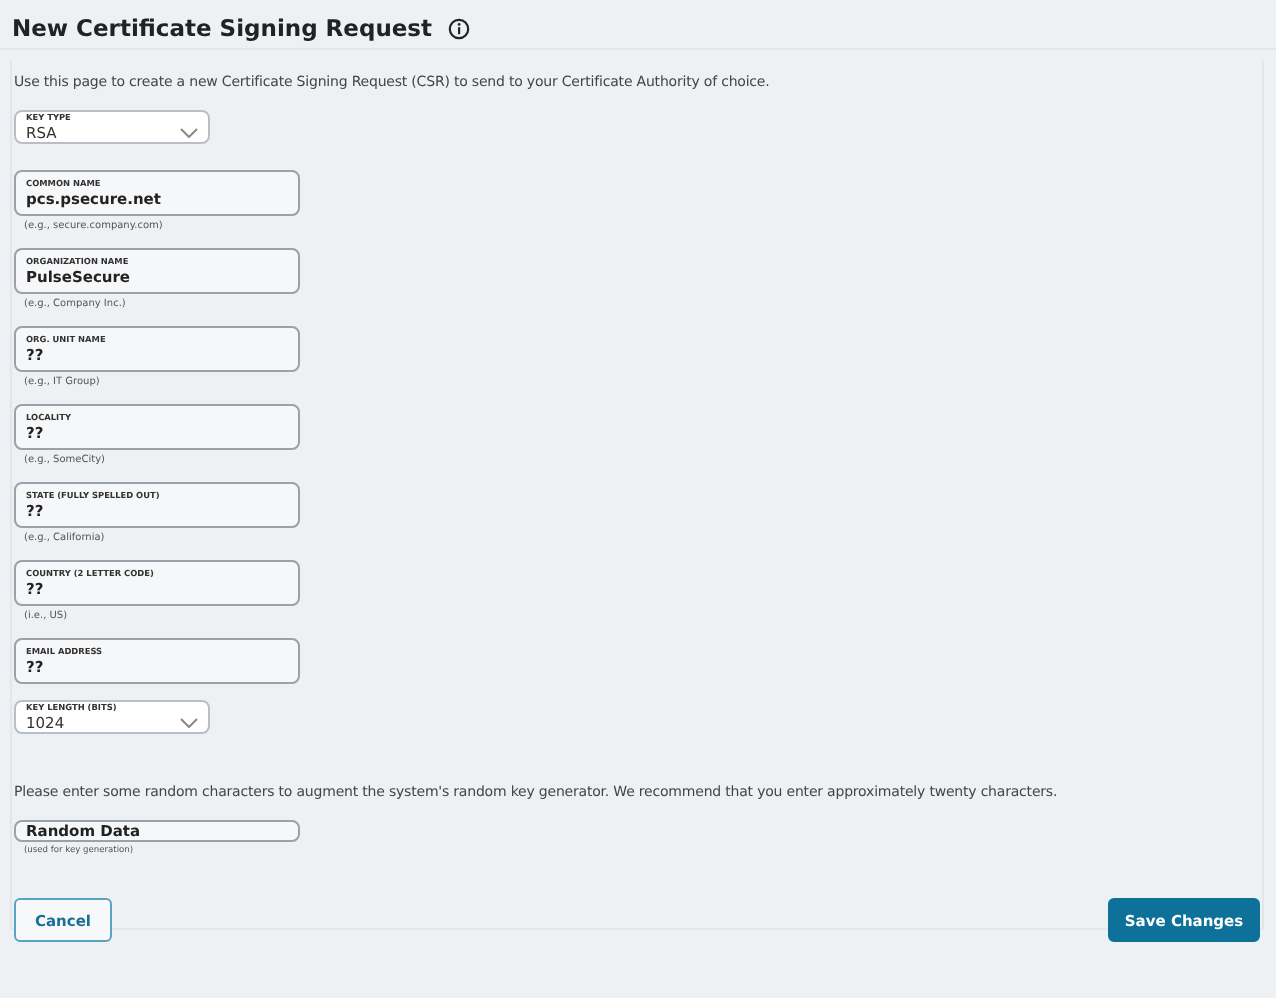 The image size is (1276, 998). I want to click on page-title: New Certificate Signing Request, so click(222, 28).